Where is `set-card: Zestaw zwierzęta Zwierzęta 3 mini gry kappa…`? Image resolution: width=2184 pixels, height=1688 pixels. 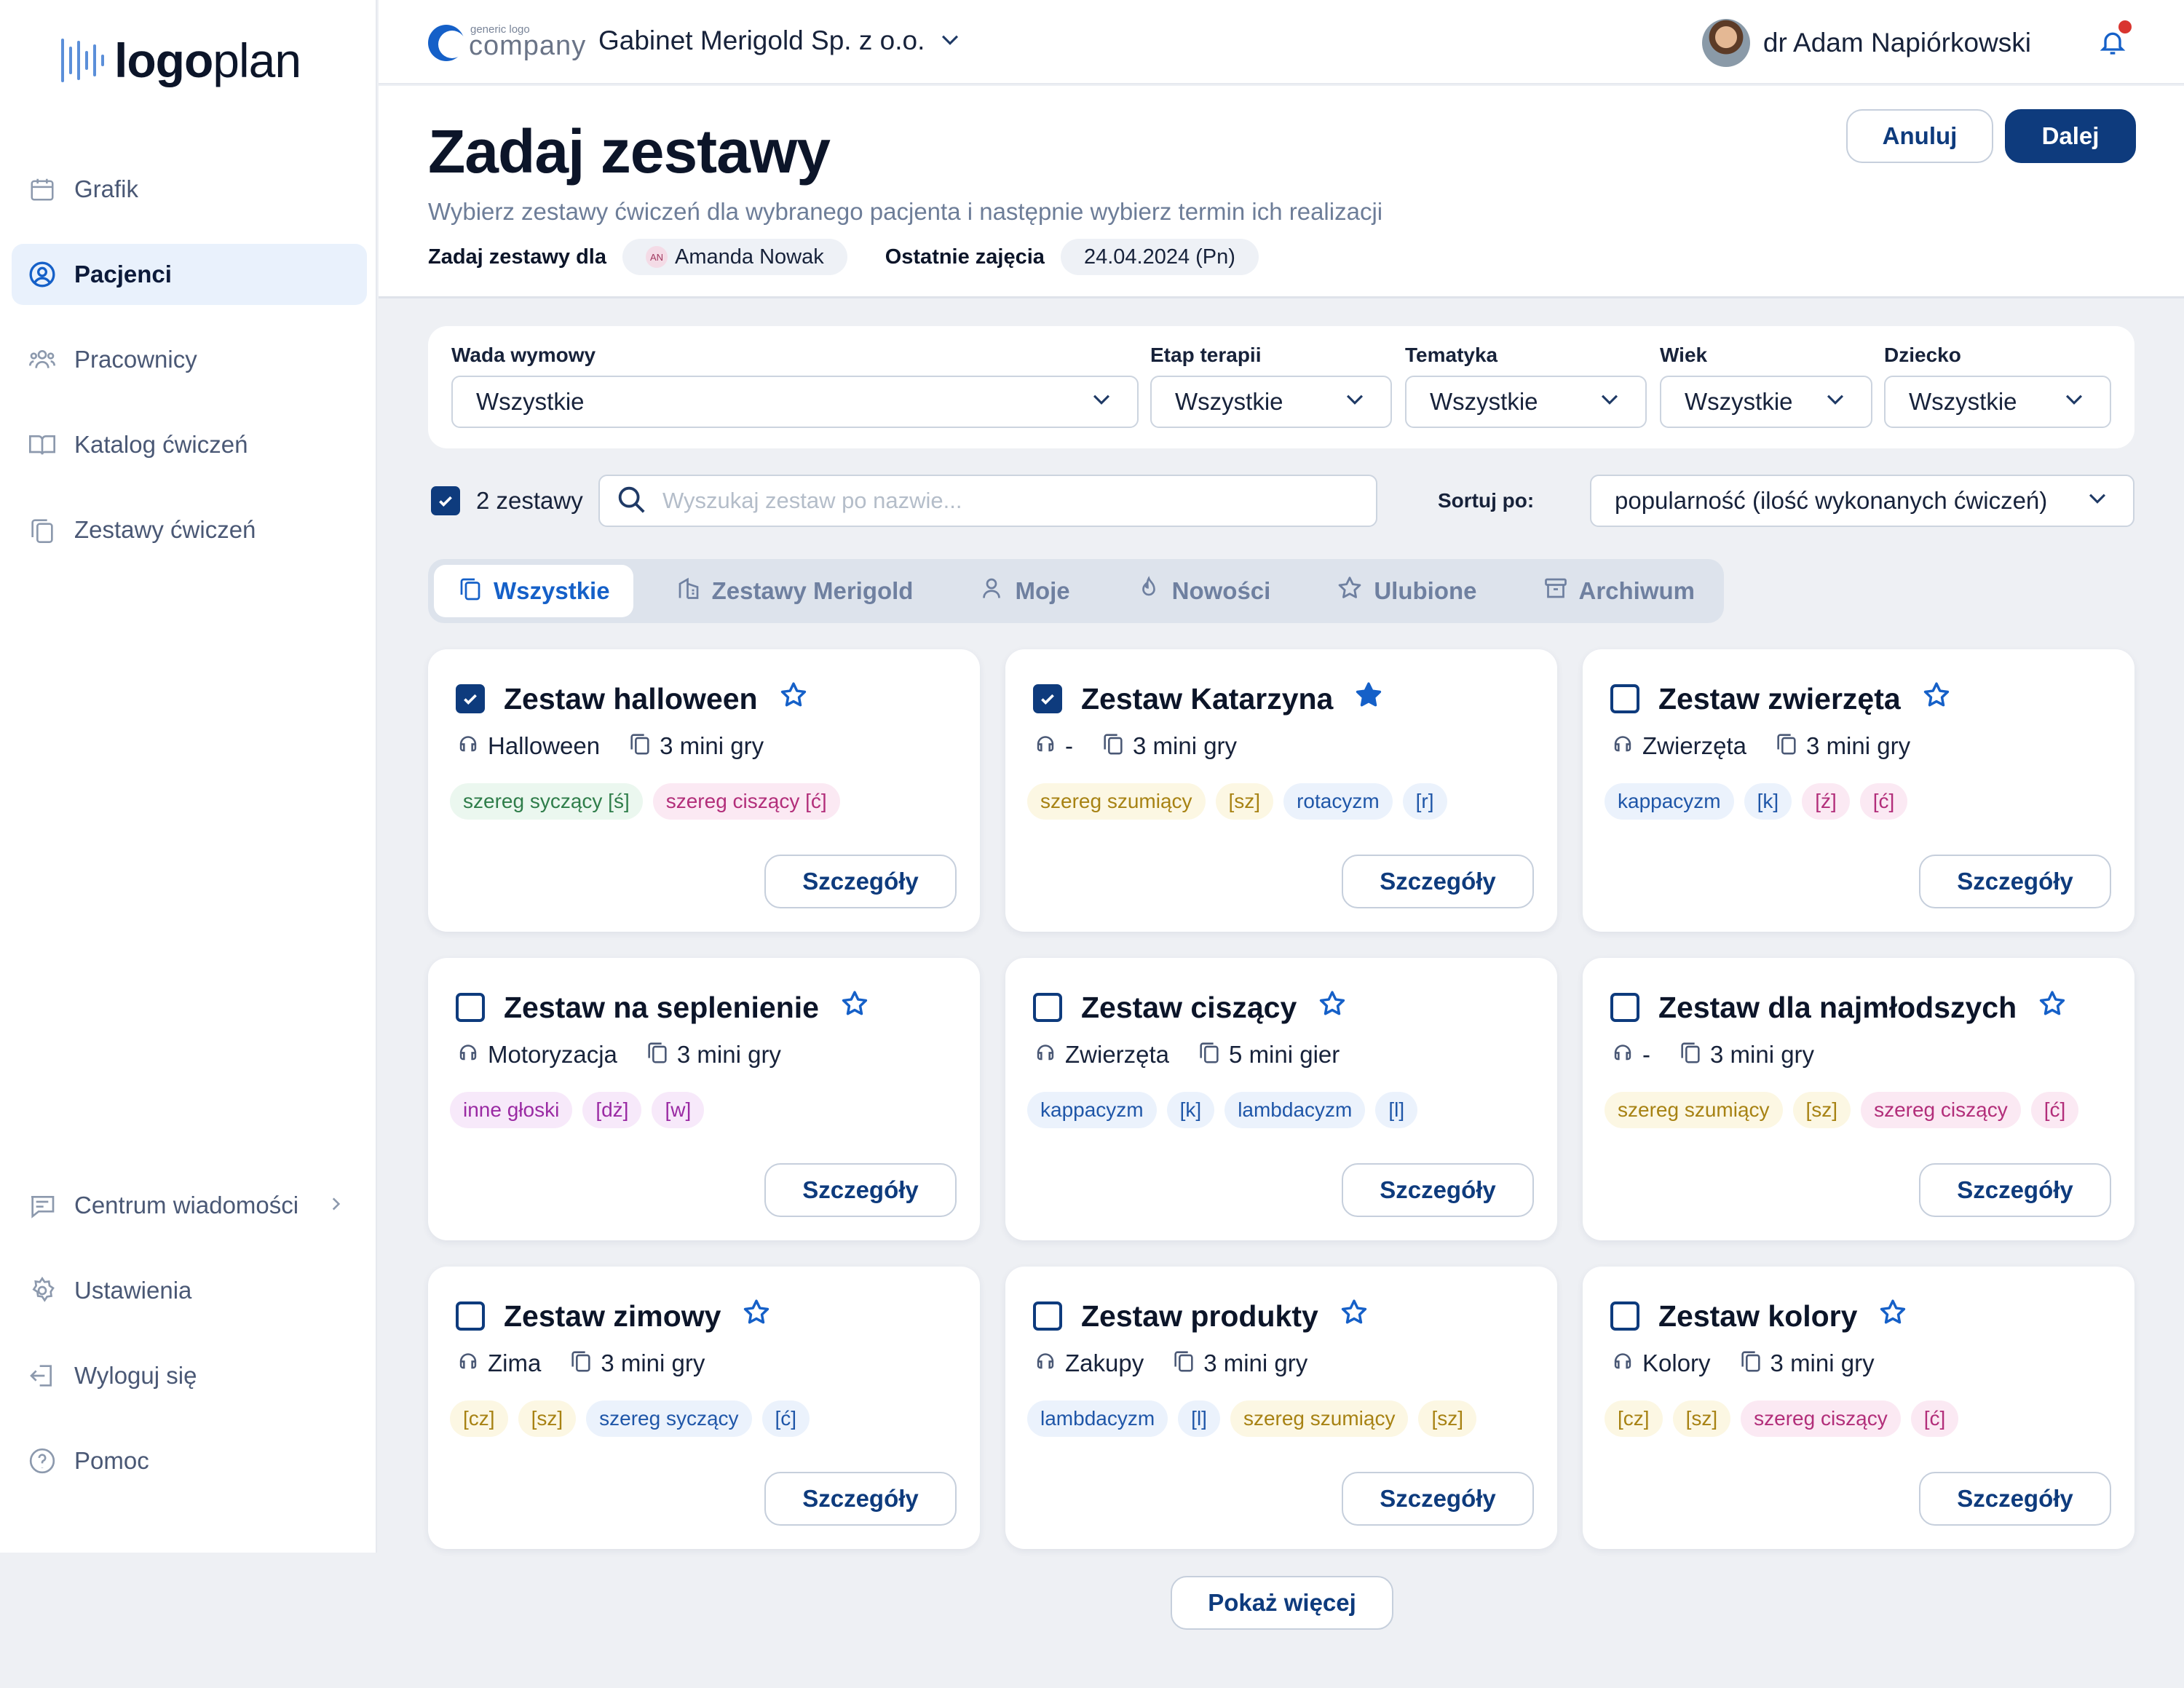
set-card: Zestaw zwierzęta Zwierzęta 3 mini gry kappa… is located at coordinates (1858, 790).